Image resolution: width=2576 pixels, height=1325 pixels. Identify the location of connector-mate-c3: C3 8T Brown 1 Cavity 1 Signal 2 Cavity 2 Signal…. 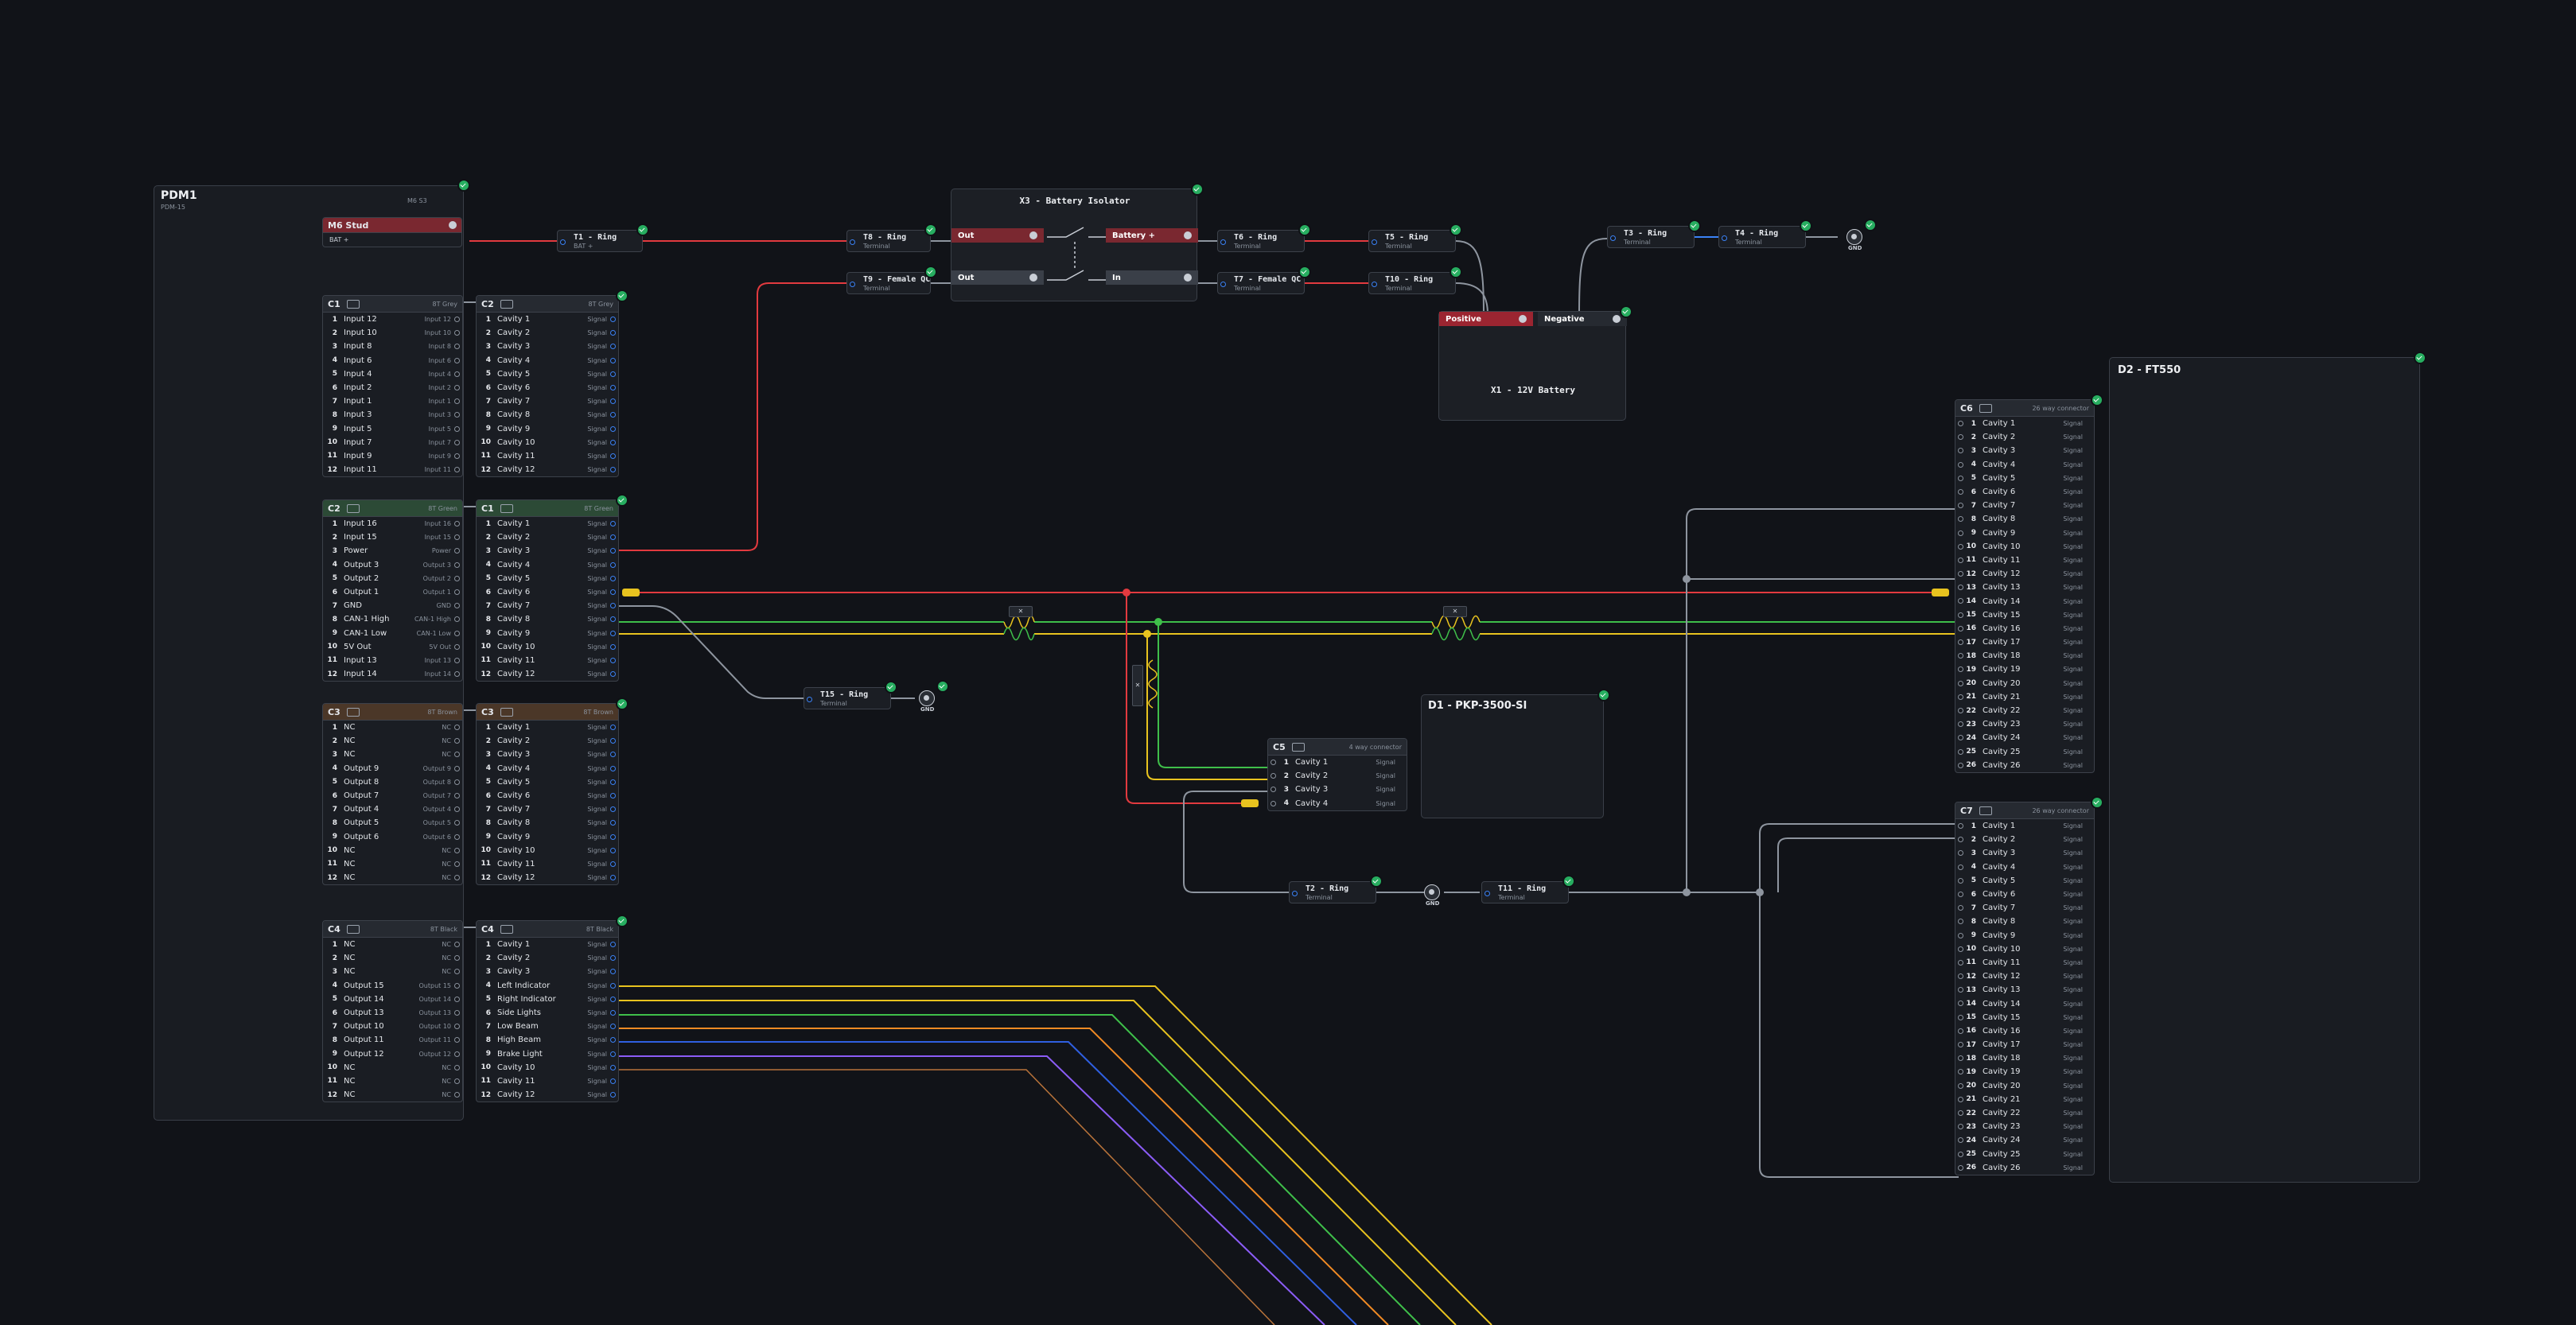
(548, 794).